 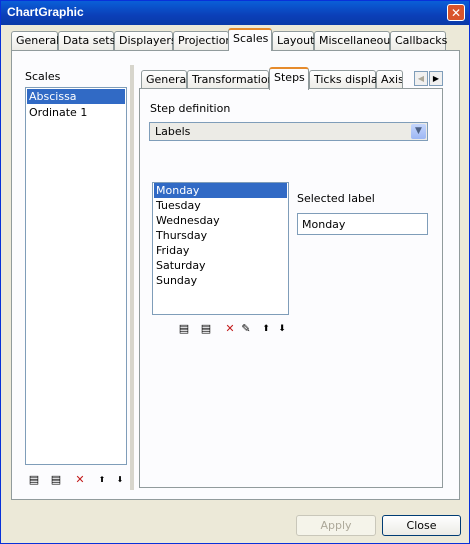 I want to click on scroll-right-icon: ▶, so click(x=436, y=78).